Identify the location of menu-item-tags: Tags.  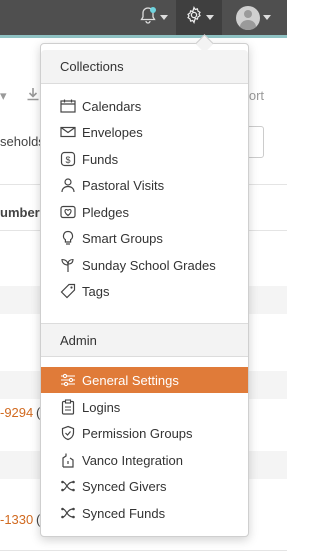
(144, 291).